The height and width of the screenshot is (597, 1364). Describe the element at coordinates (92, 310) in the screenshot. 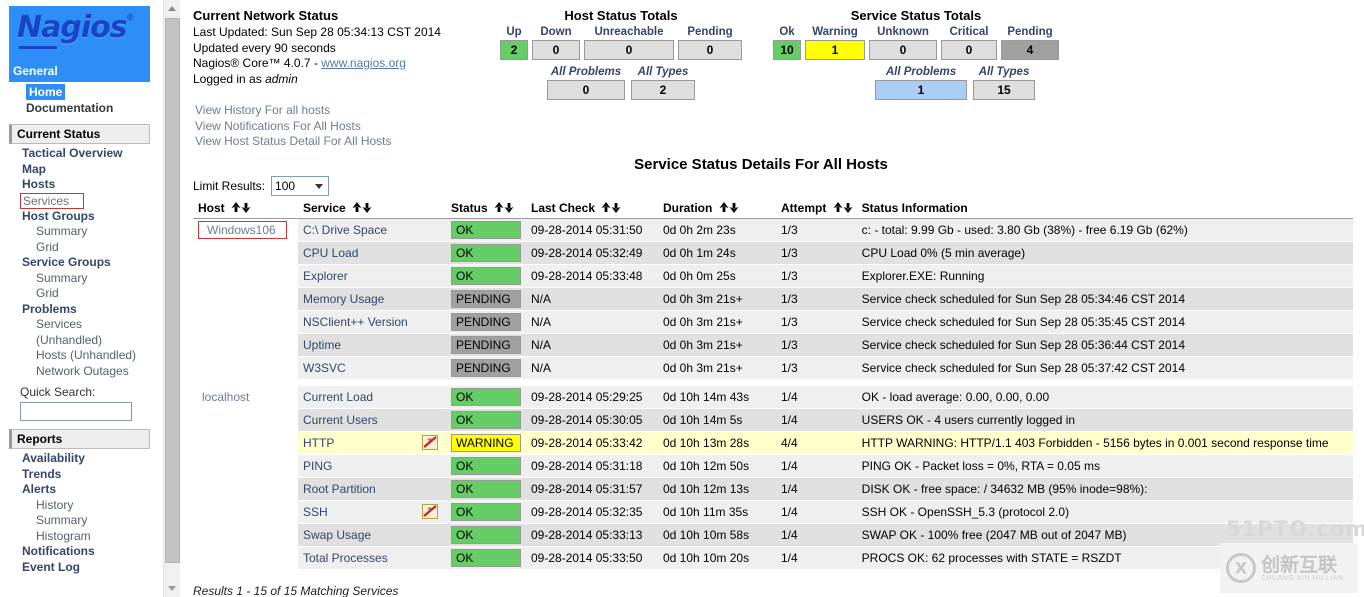

I see `sidebar-item-problems: Problems` at that location.